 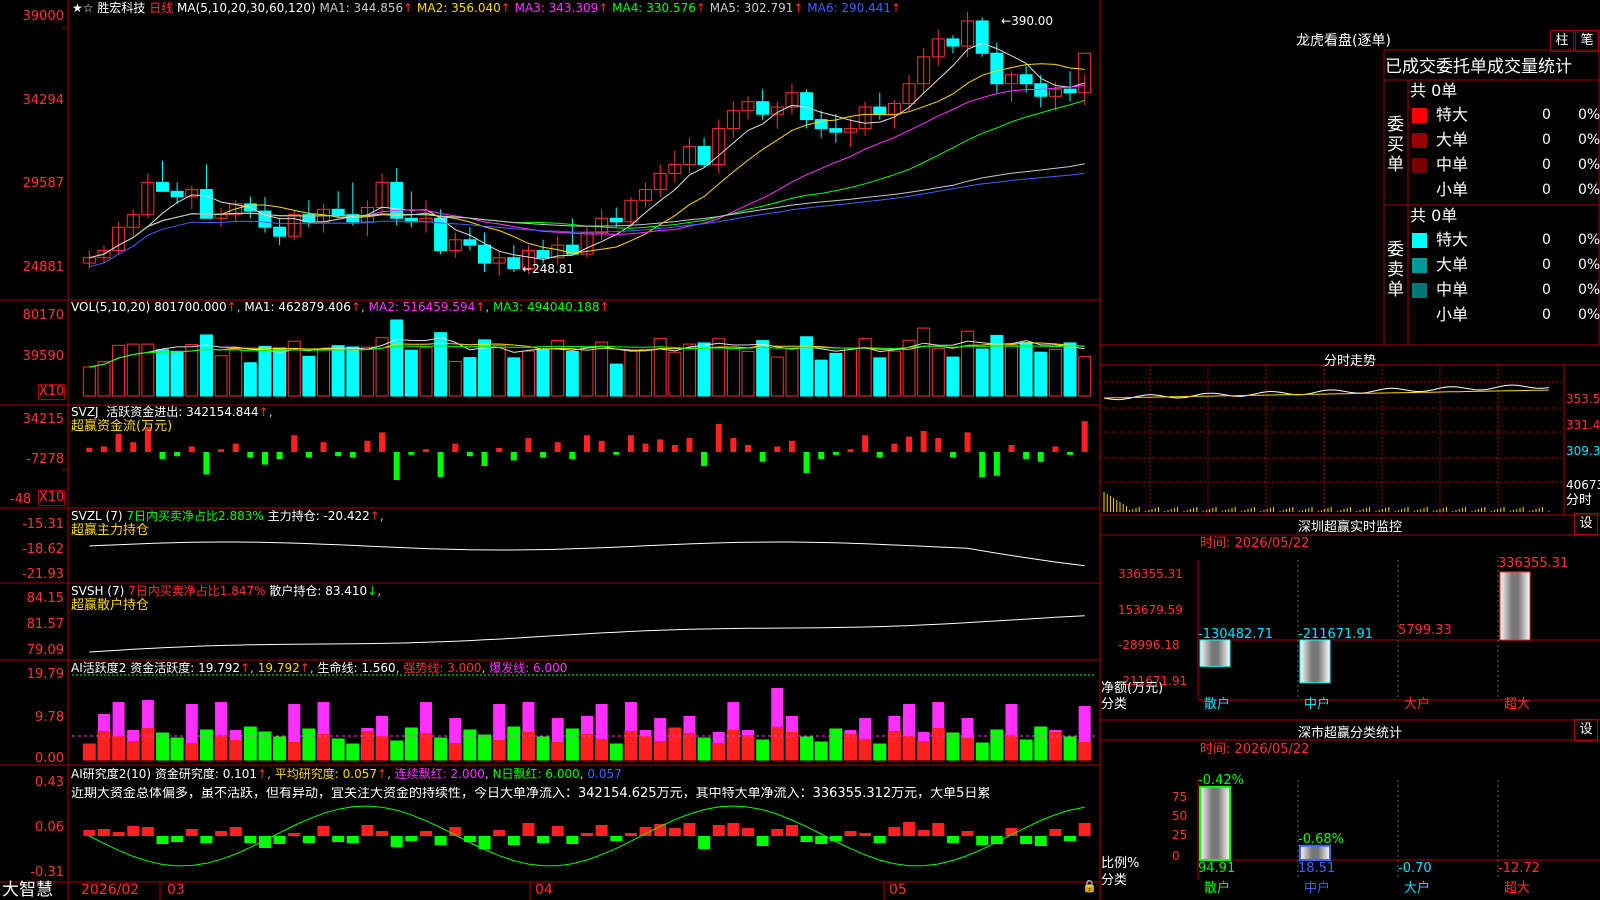 I want to click on svzj-multiplier: X10, so click(x=52, y=498).